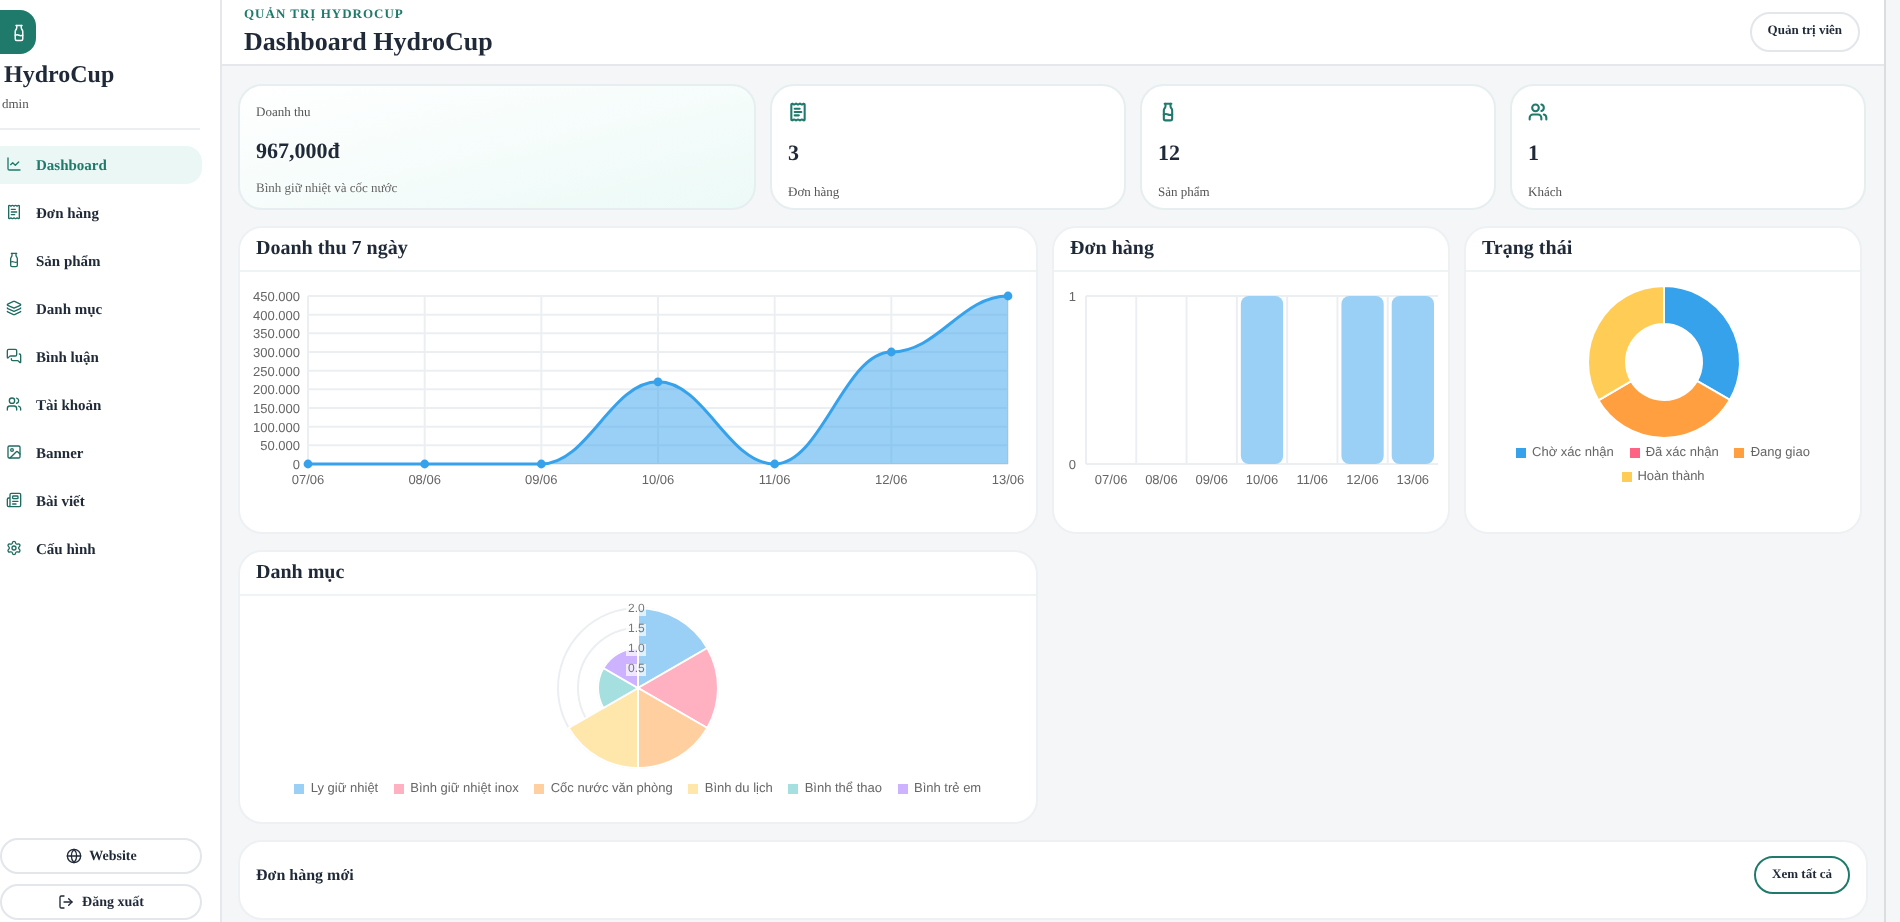 The image size is (1900, 922). Describe the element at coordinates (305, 876) in the screenshot. I see `card-title: Đơn hàng mới` at that location.